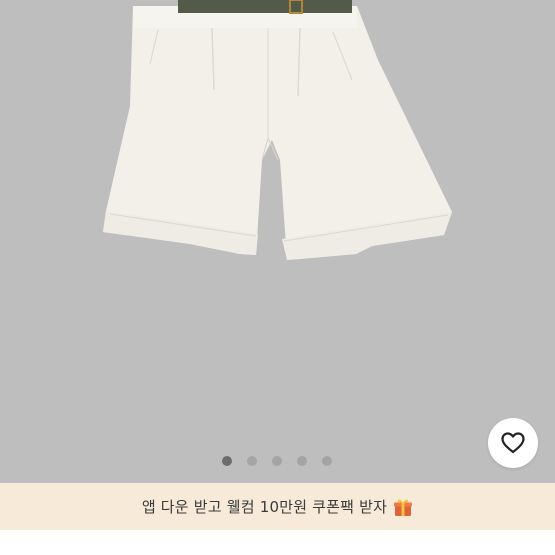 This screenshot has width=555, height=555. Describe the element at coordinates (277, 542) in the screenshot. I see `page-bottom-area` at that location.